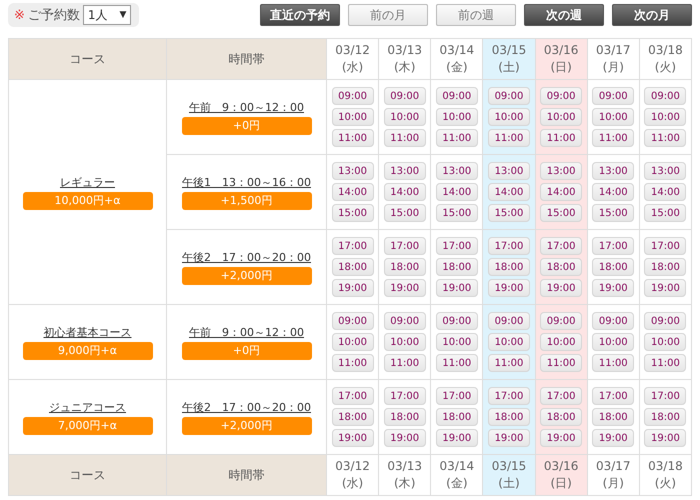 The height and width of the screenshot is (500, 700). What do you see at coordinates (107, 15) in the screenshot?
I see `count-select: 1人 ▼` at bounding box center [107, 15].